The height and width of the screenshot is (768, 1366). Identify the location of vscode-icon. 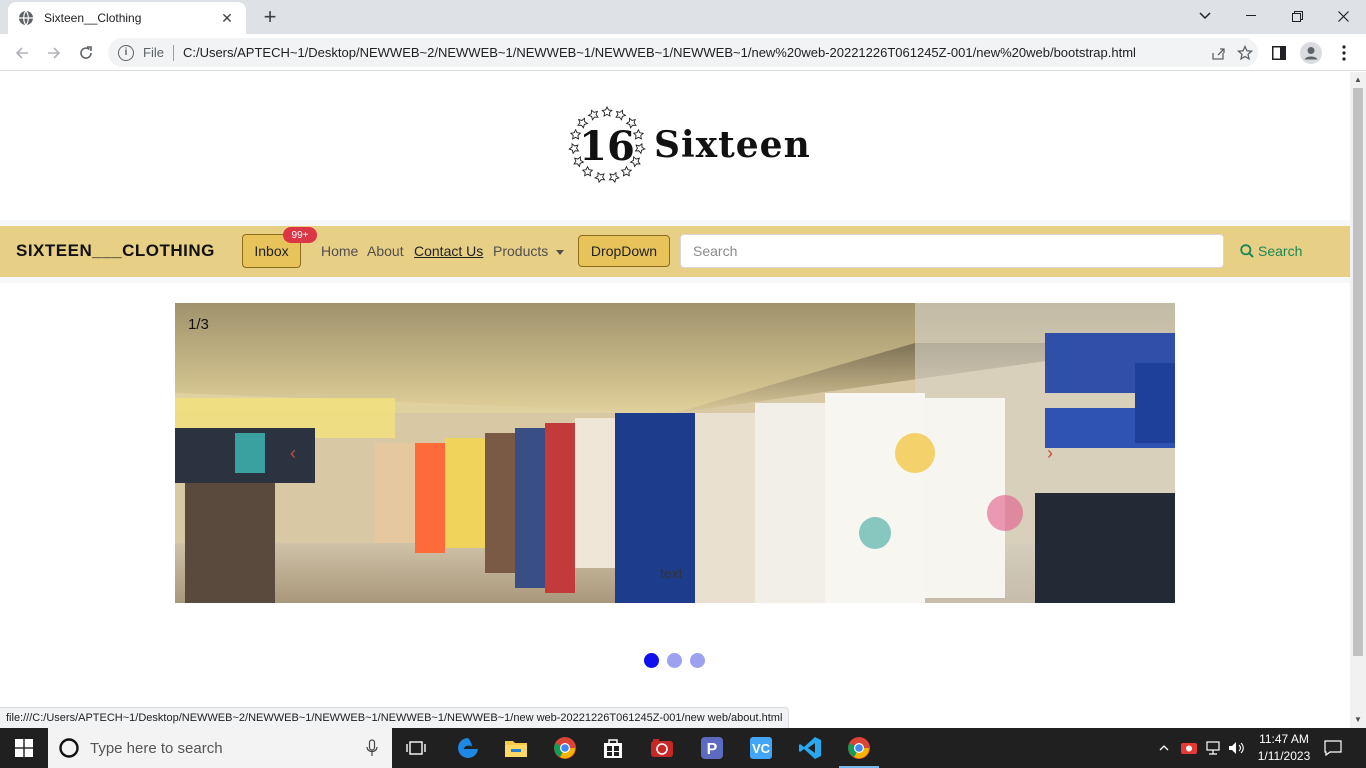
(810, 748).